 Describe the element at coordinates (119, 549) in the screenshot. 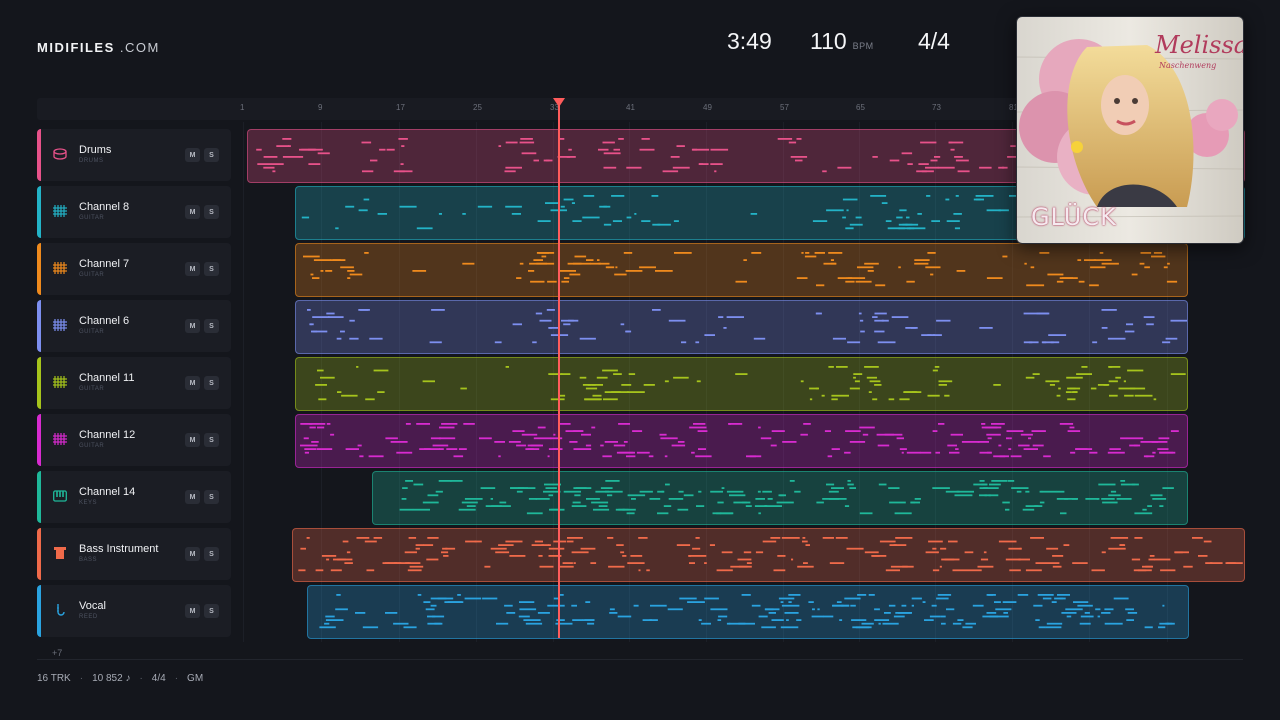

I see `track-name: Bass Instrument` at that location.